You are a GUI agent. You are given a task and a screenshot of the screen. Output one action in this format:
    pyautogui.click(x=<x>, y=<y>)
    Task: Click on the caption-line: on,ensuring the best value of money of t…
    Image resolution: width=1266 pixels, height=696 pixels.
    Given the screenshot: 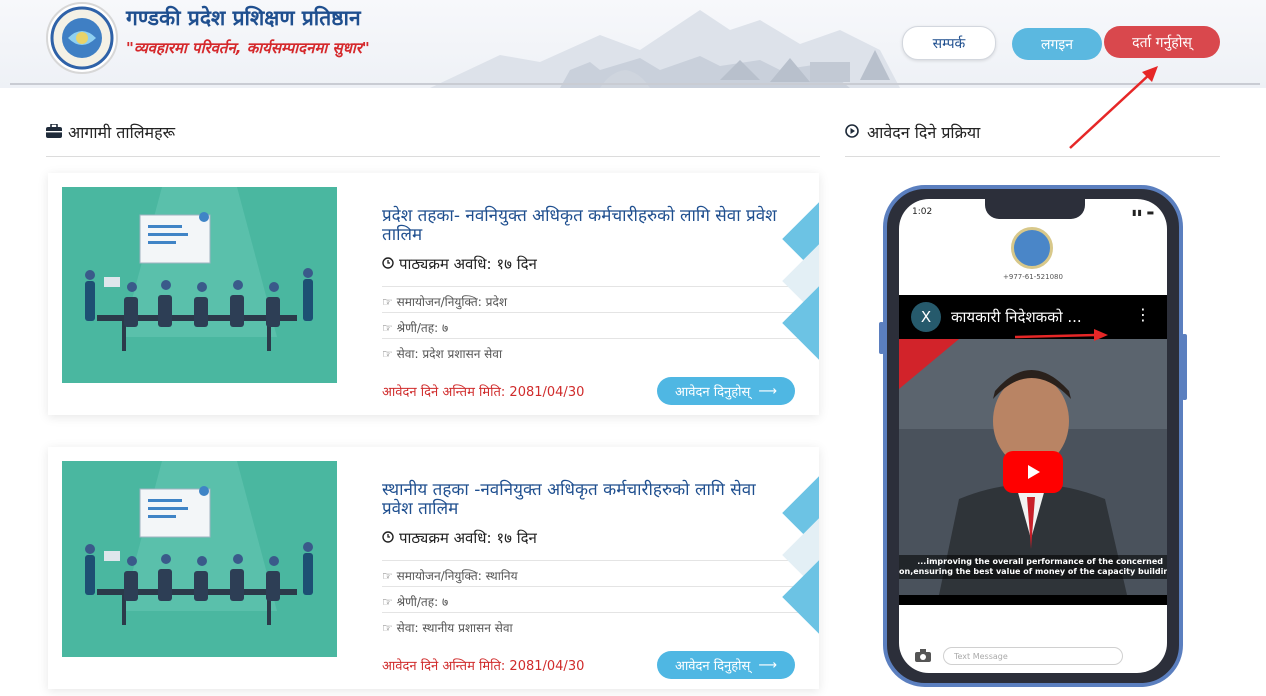 What is the action you would take?
    pyautogui.click(x=1033, y=571)
    